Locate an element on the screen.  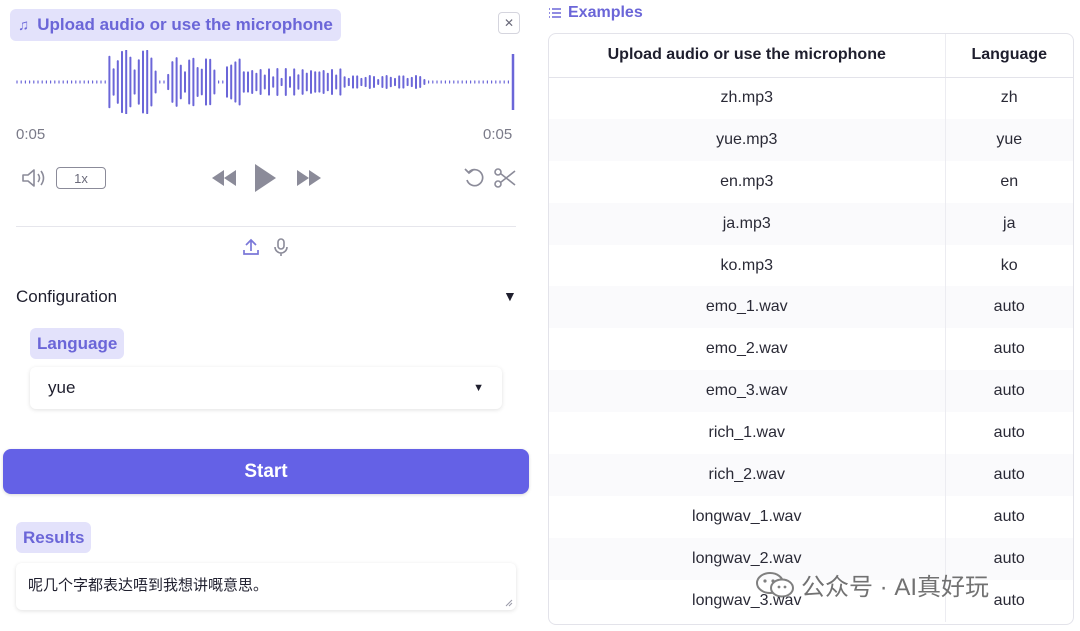
playback-speed-button: 1x is located at coordinates (81, 178).